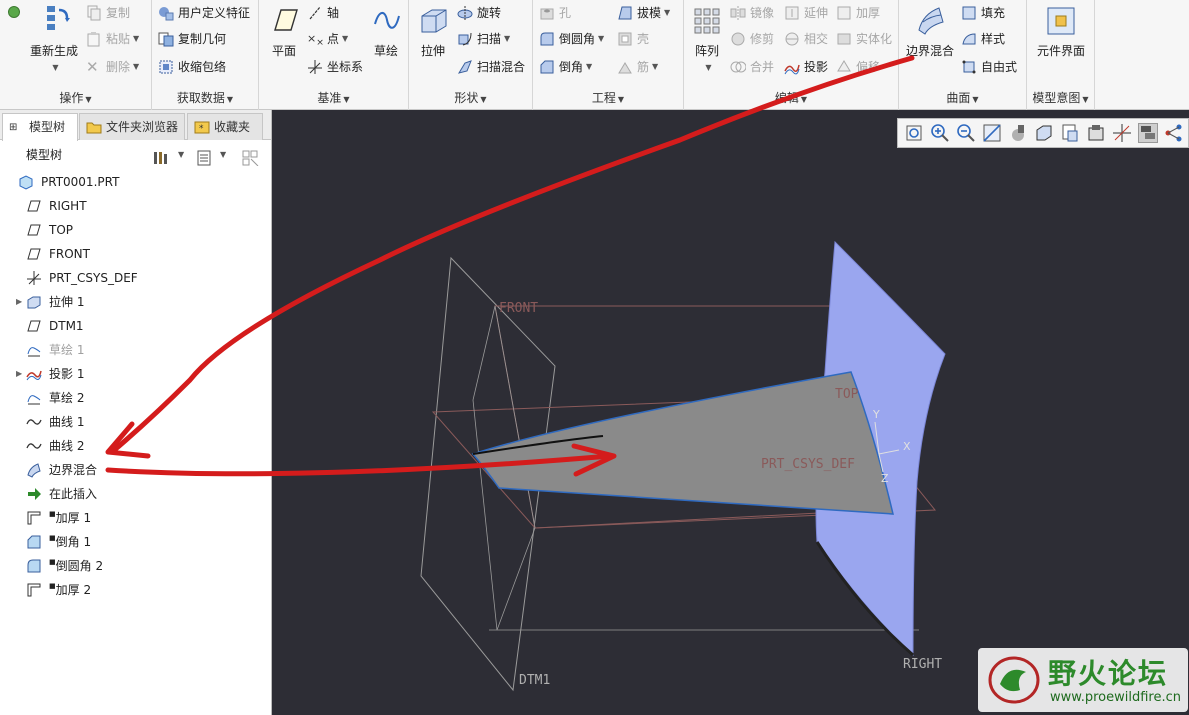 This screenshot has height=715, width=1189. What do you see at coordinates (43, 206) in the screenshot?
I see `tree-item: RIGHT` at bounding box center [43, 206].